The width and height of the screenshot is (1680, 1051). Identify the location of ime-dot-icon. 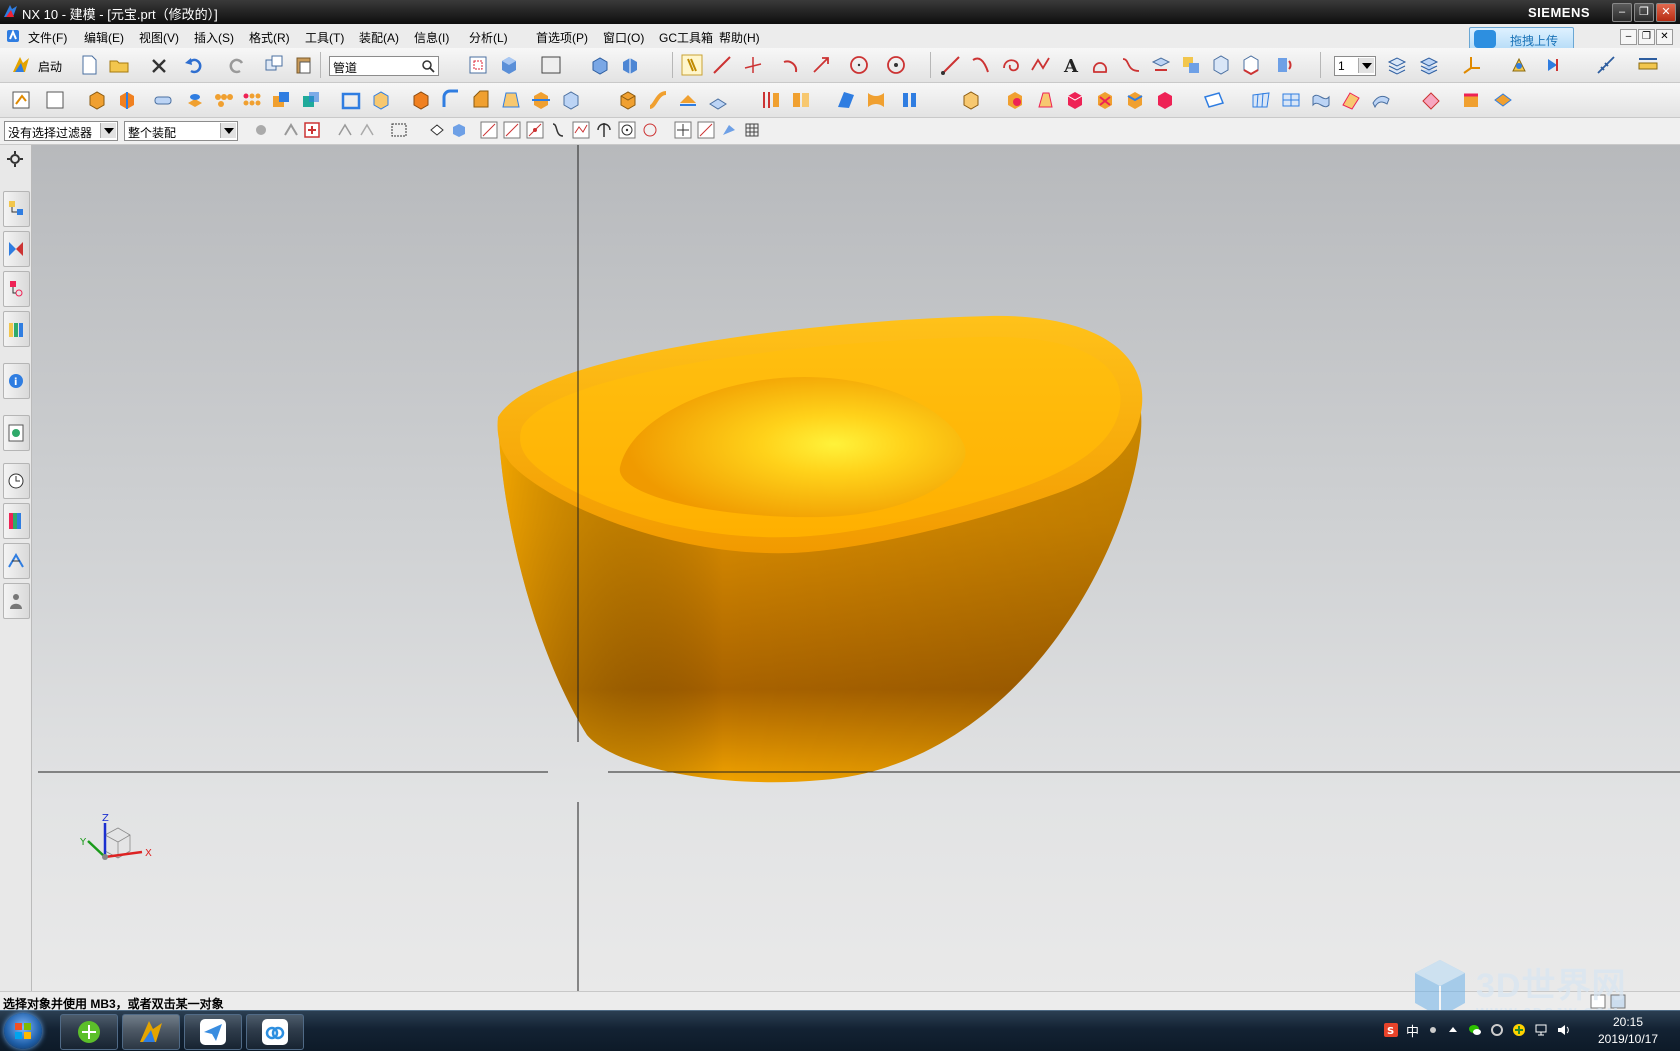
(1433, 1030).